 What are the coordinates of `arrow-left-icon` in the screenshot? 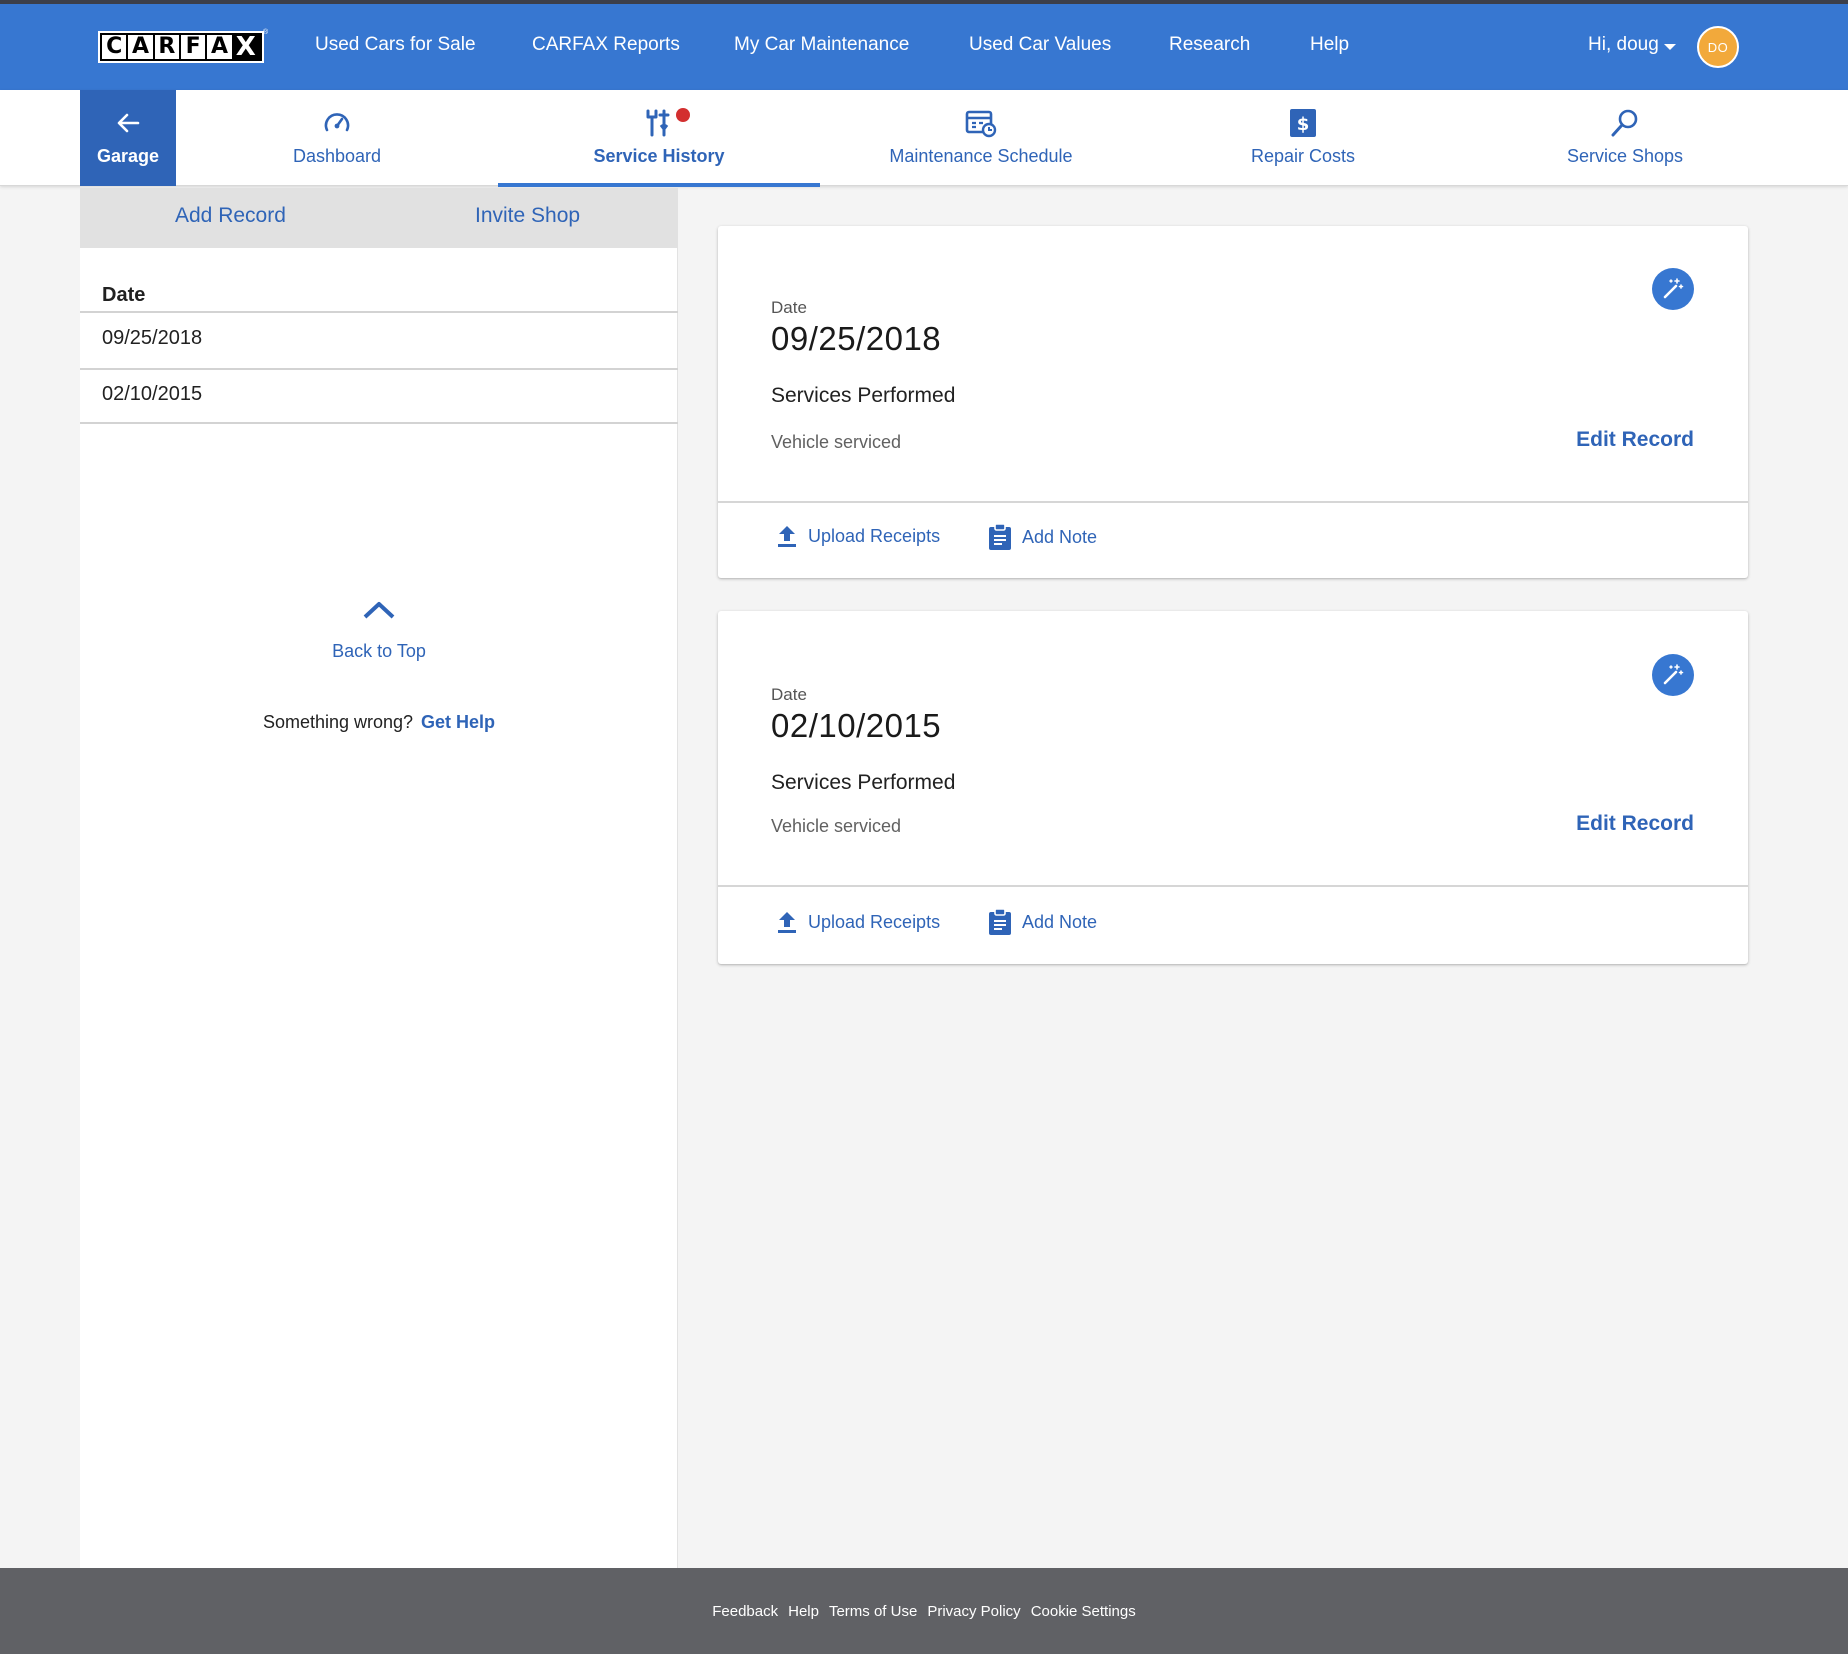 It's located at (128, 123).